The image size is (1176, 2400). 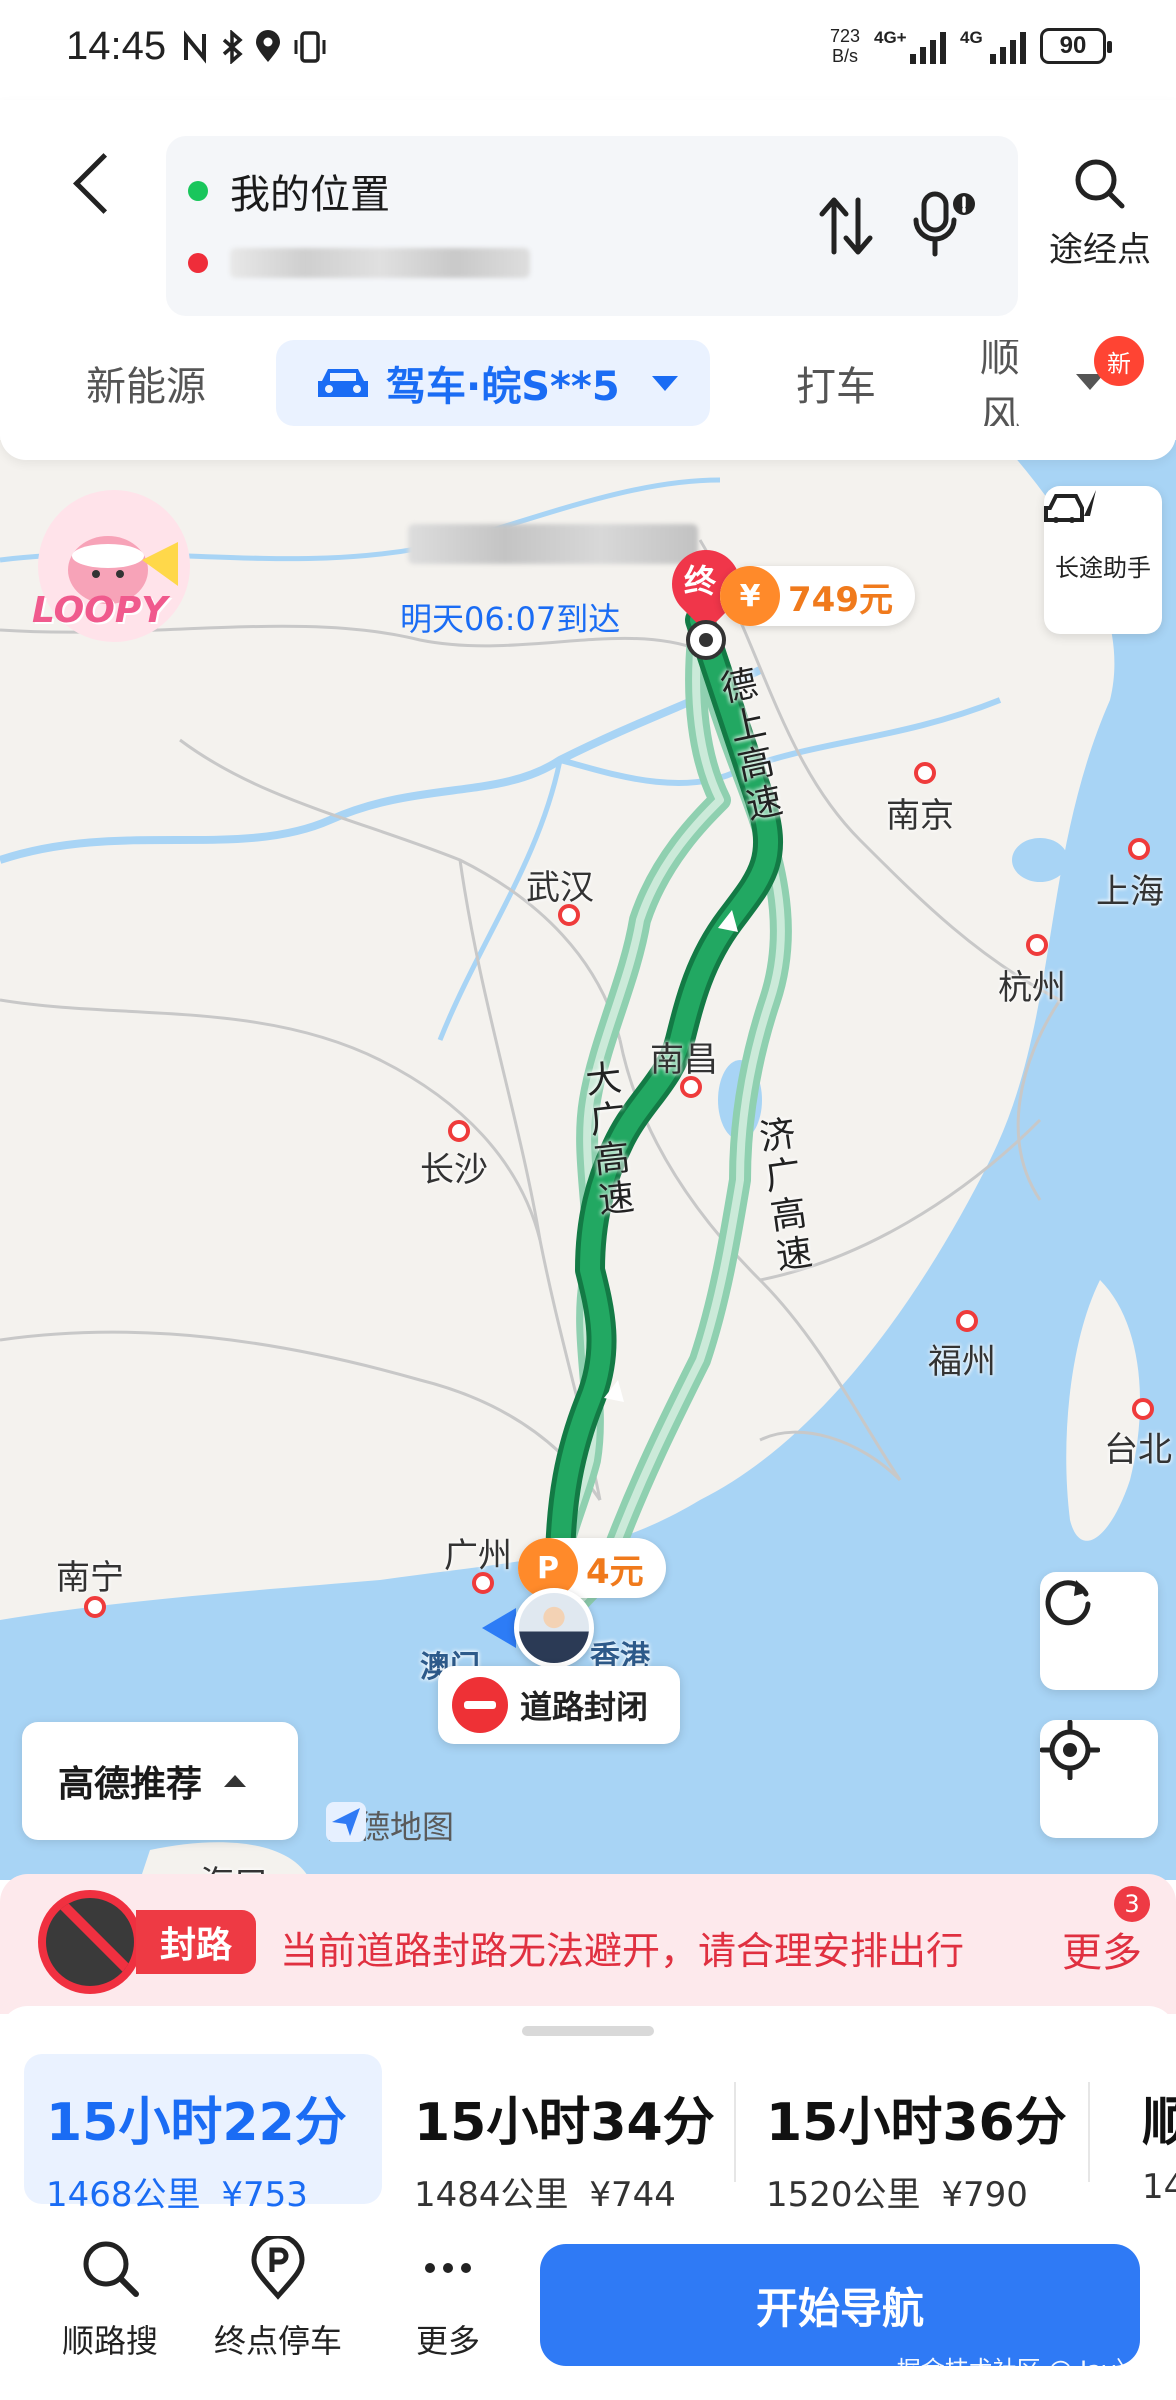 What do you see at coordinates (100, 610) in the screenshot?
I see `loopy-logo: LOOPY` at bounding box center [100, 610].